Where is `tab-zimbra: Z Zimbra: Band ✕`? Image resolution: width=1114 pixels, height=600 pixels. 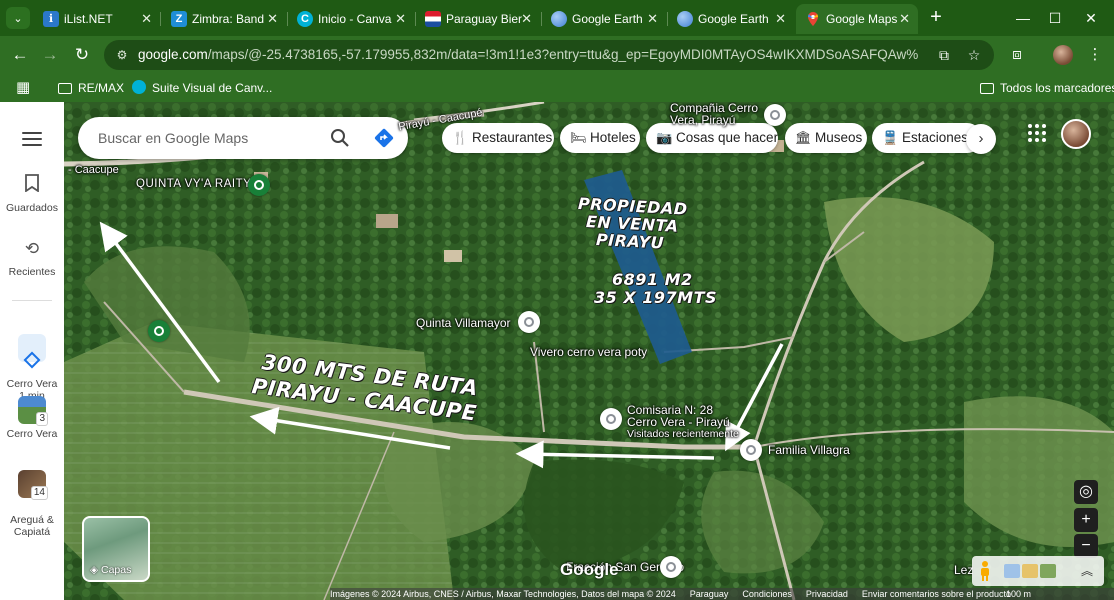 tab-zimbra: Z Zimbra: Band ✕ is located at coordinates (224, 19).